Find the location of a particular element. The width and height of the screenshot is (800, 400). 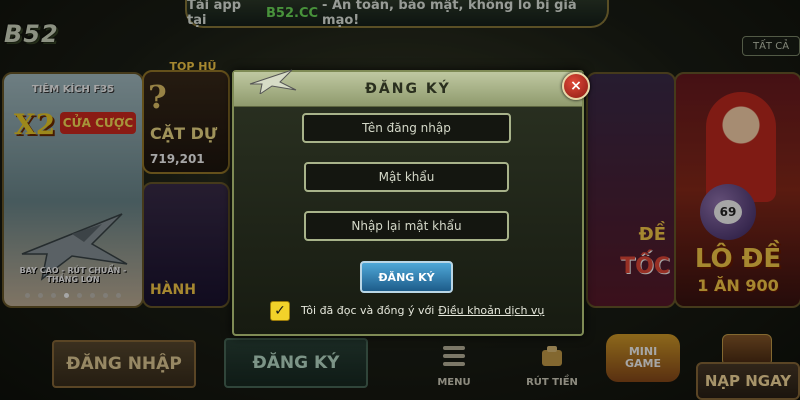

dialog-header: ĐĂNG KÝ is located at coordinates (408, 88).